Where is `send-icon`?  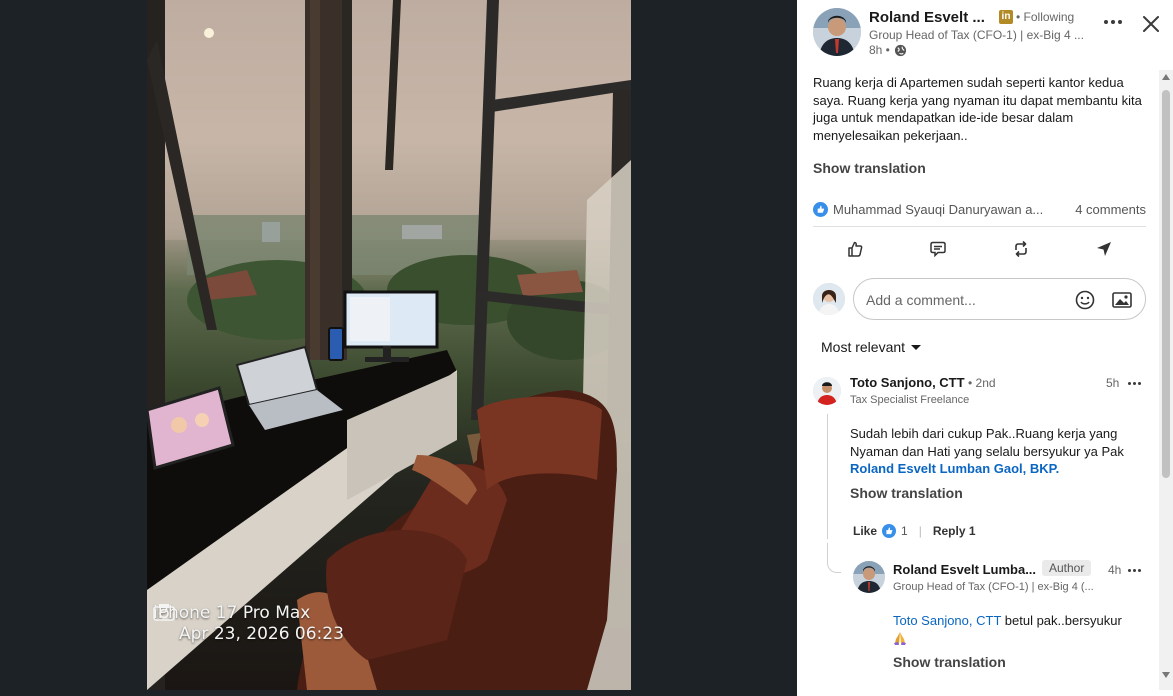
send-icon is located at coordinates (1104, 249).